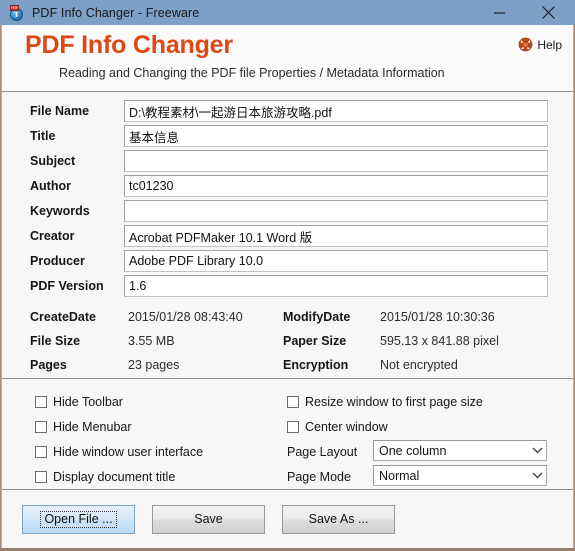  I want to click on app-icon: i PDF, so click(17, 12).